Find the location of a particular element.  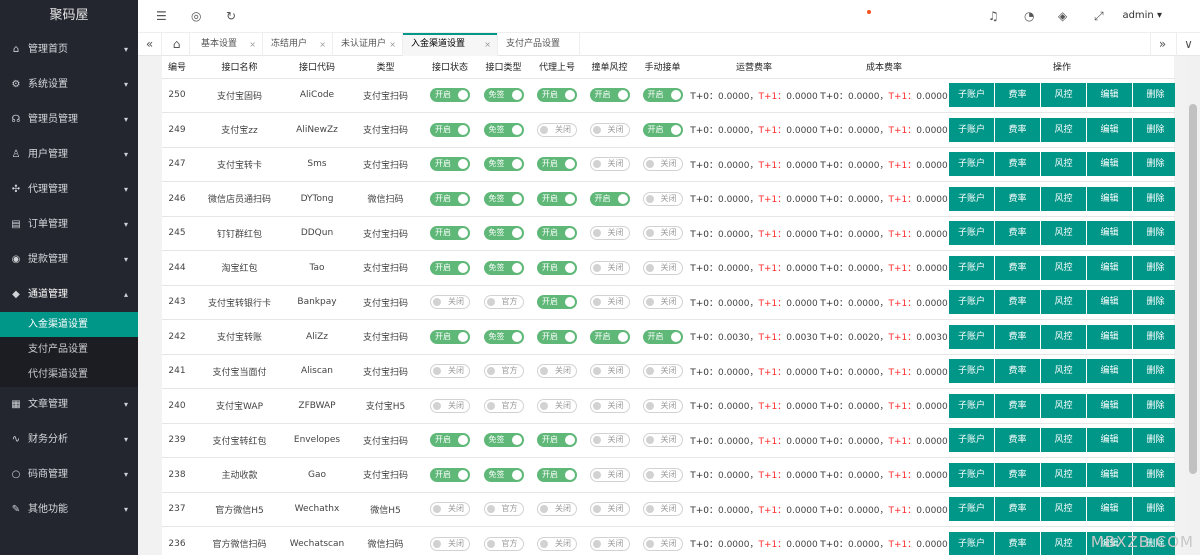

tab-2: 冻结用户 × is located at coordinates (298, 44).